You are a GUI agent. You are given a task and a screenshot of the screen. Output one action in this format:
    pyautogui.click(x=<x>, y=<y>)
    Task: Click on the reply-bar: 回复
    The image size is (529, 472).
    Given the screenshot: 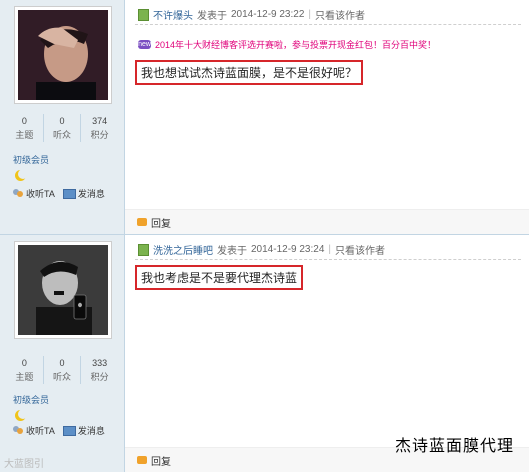 What is the action you would take?
    pyautogui.click(x=327, y=221)
    